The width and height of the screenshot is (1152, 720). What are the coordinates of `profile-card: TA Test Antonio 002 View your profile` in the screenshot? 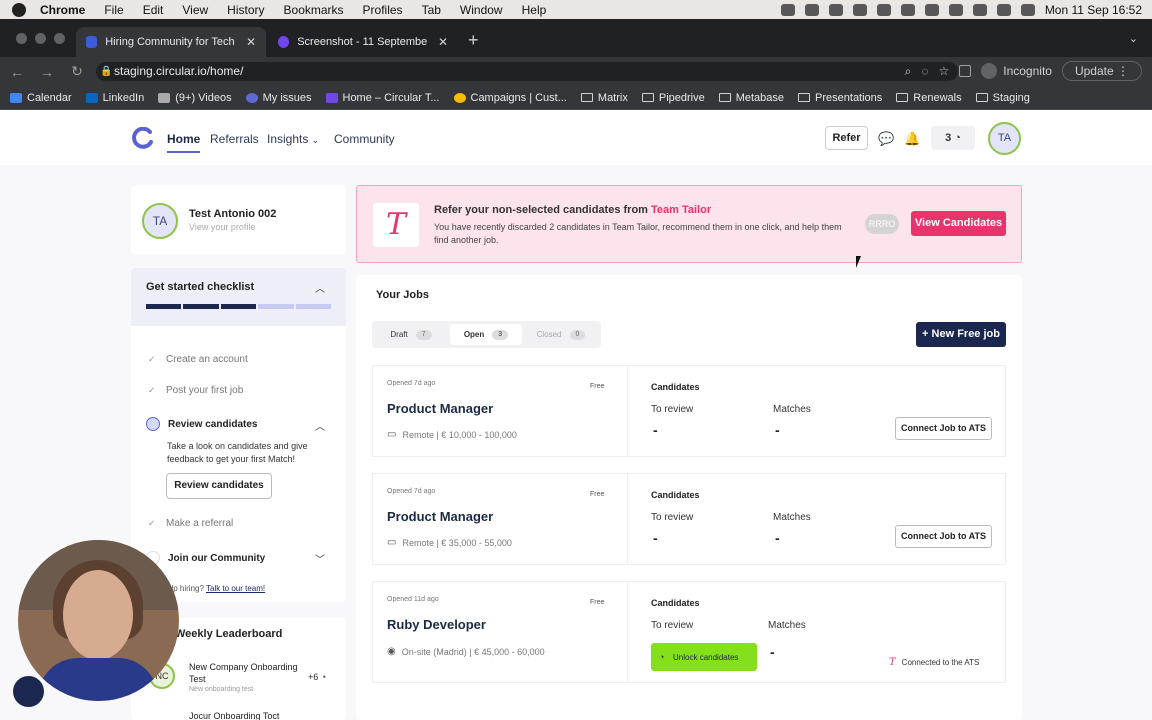 It's located at (238, 219).